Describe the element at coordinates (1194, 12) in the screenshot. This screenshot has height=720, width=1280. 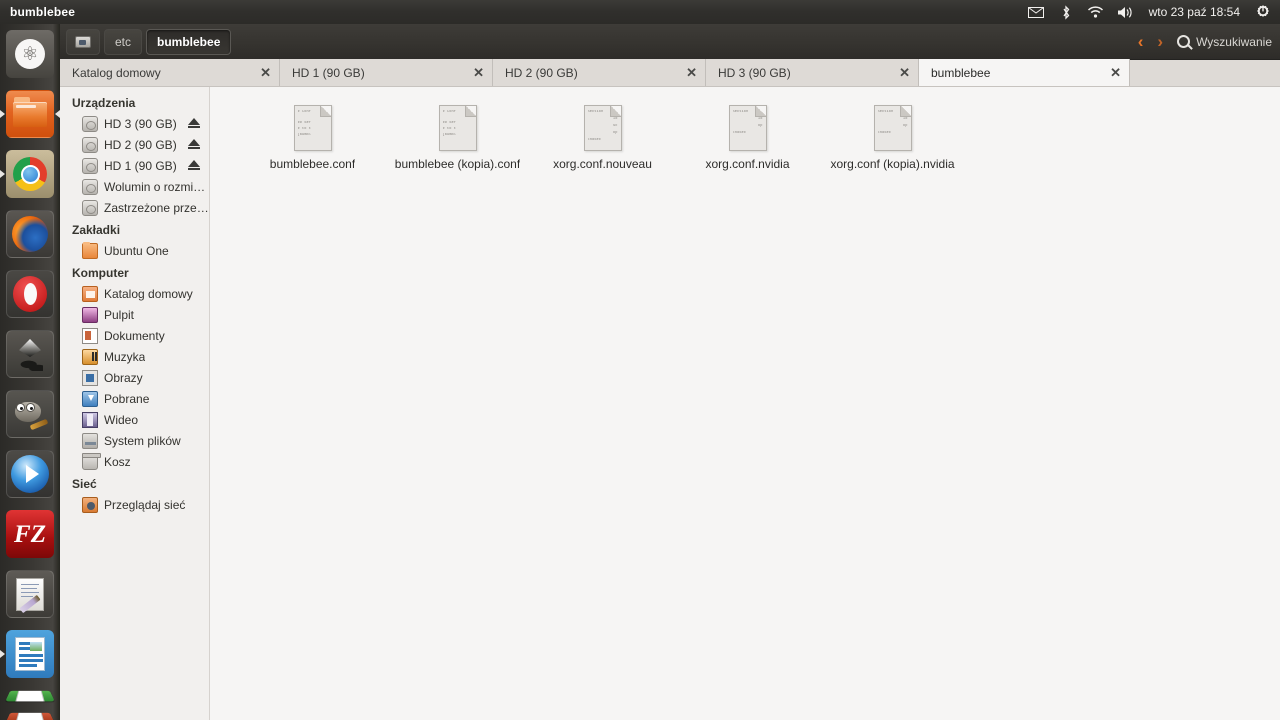
I see `clock: wto 23 paź 18:54` at that location.